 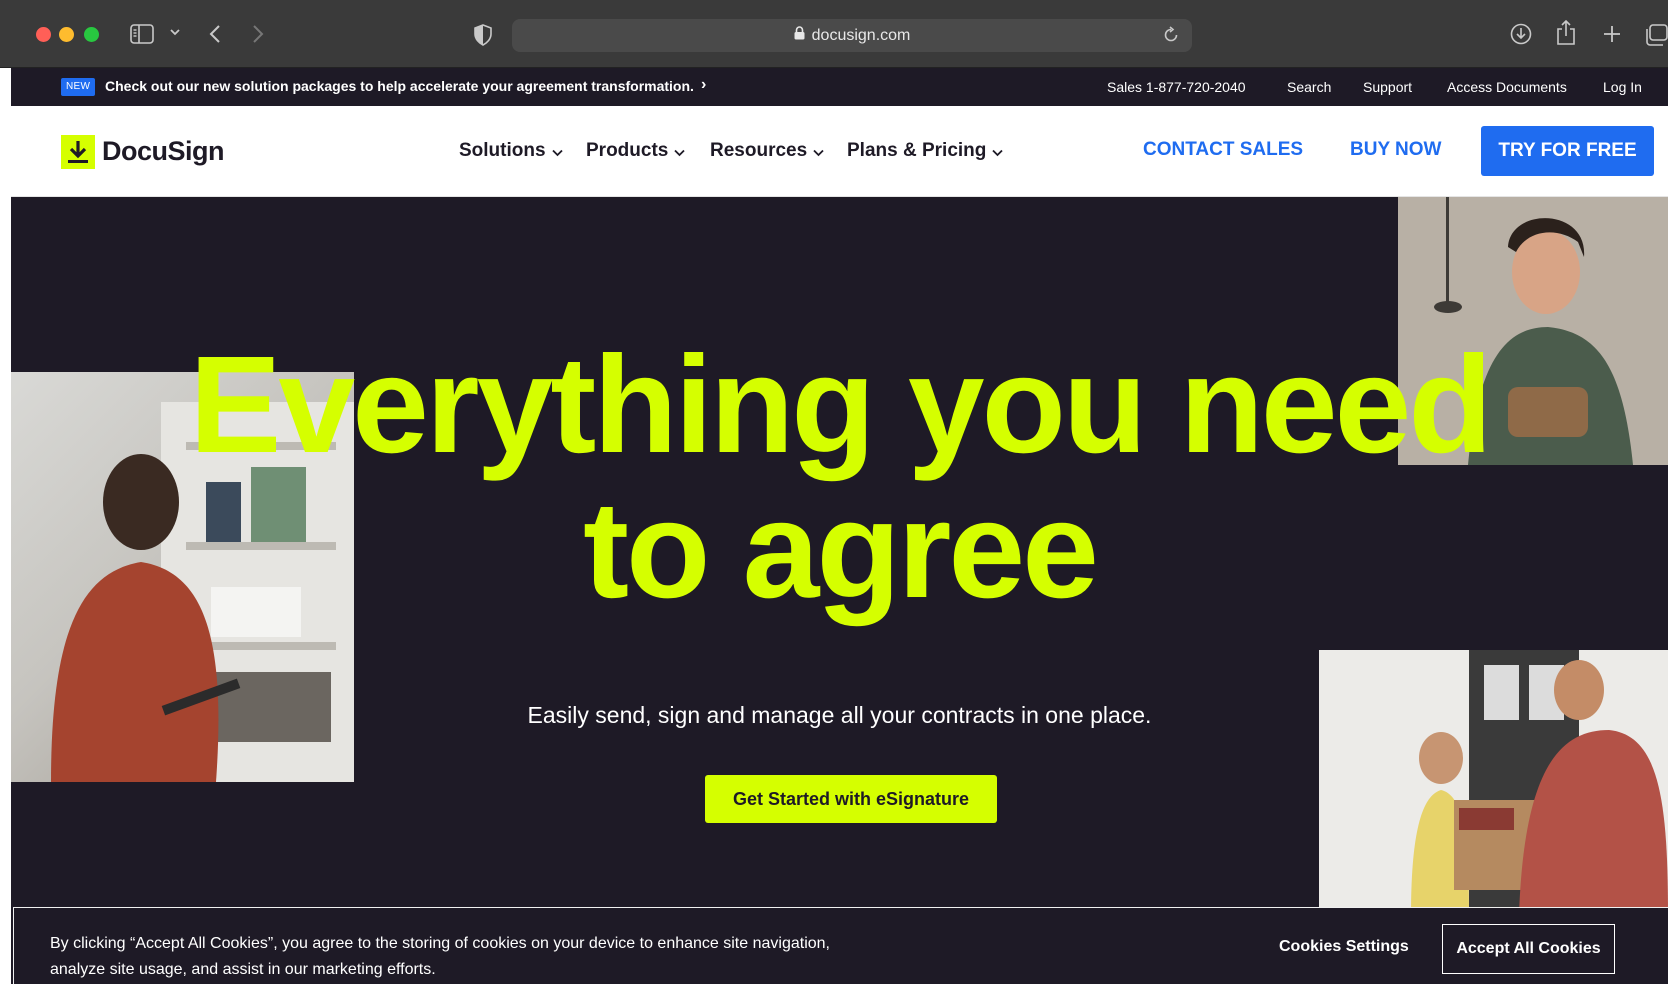 I want to click on shield-icon, so click(x=483, y=35).